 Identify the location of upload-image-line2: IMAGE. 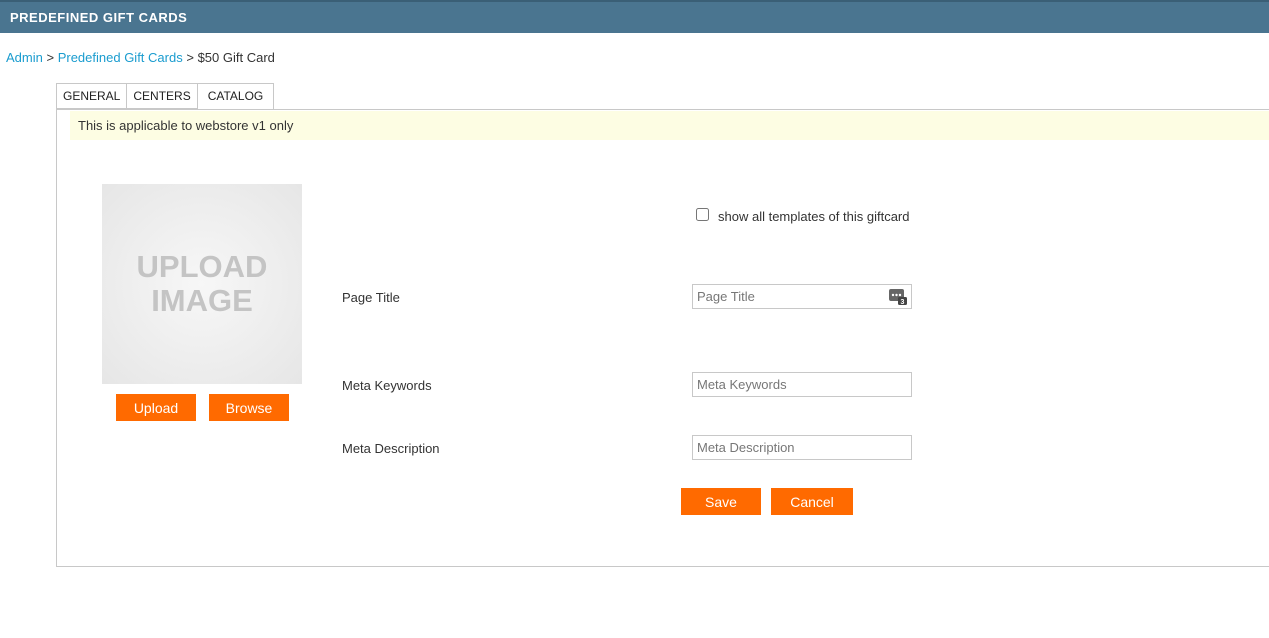
(202, 300).